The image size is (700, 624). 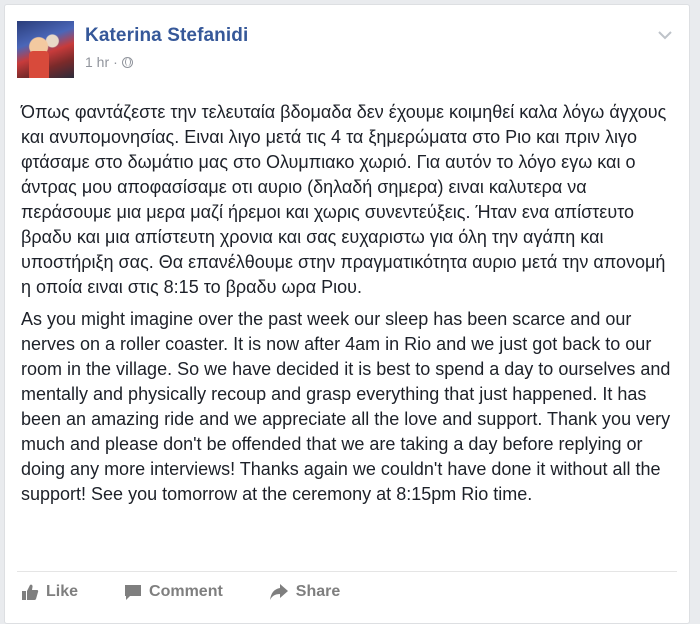 What do you see at coordinates (30, 592) in the screenshot?
I see `thumbs-up-icon` at bounding box center [30, 592].